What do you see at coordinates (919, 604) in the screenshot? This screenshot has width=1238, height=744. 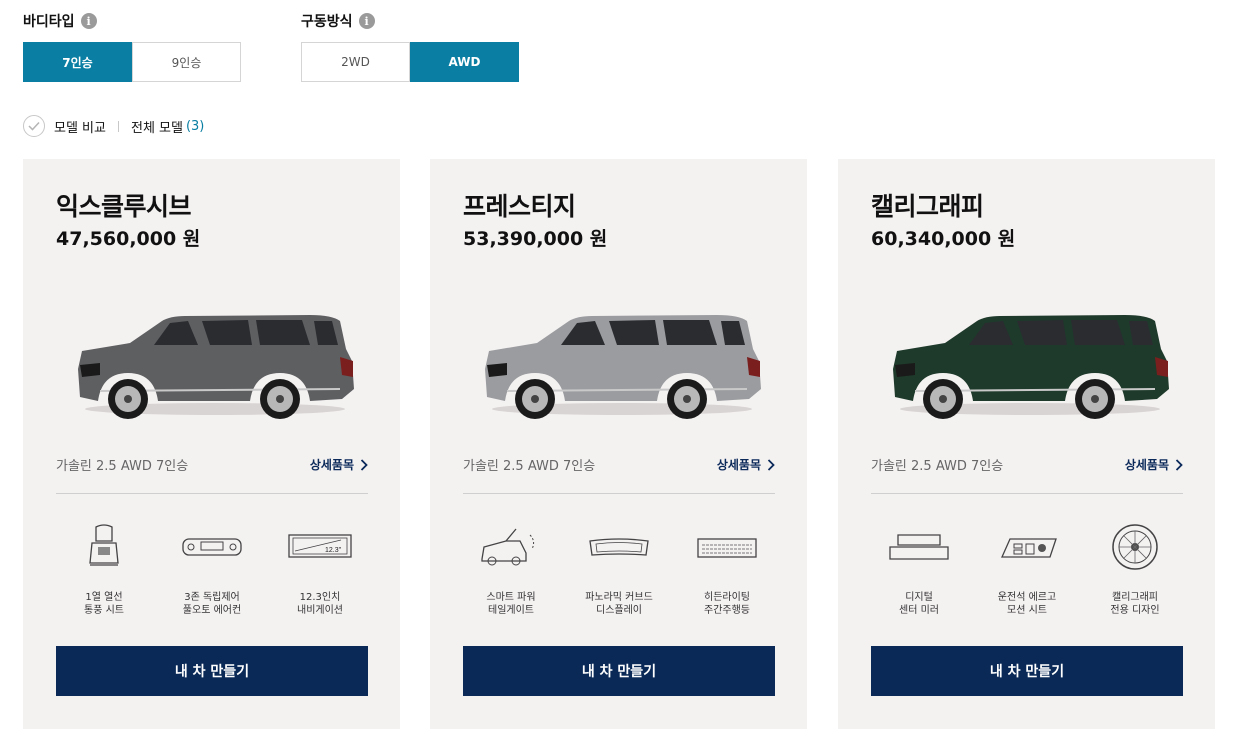 I see `feature-text: 디지털 센터 미러` at bounding box center [919, 604].